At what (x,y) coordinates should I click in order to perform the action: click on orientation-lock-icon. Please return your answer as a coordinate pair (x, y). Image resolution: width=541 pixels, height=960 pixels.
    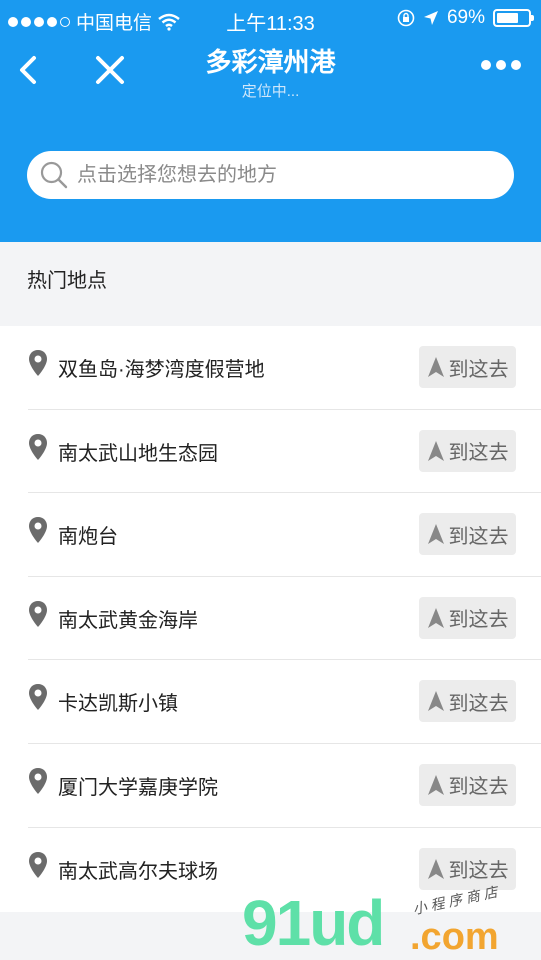
    Looking at the image, I should click on (406, 18).